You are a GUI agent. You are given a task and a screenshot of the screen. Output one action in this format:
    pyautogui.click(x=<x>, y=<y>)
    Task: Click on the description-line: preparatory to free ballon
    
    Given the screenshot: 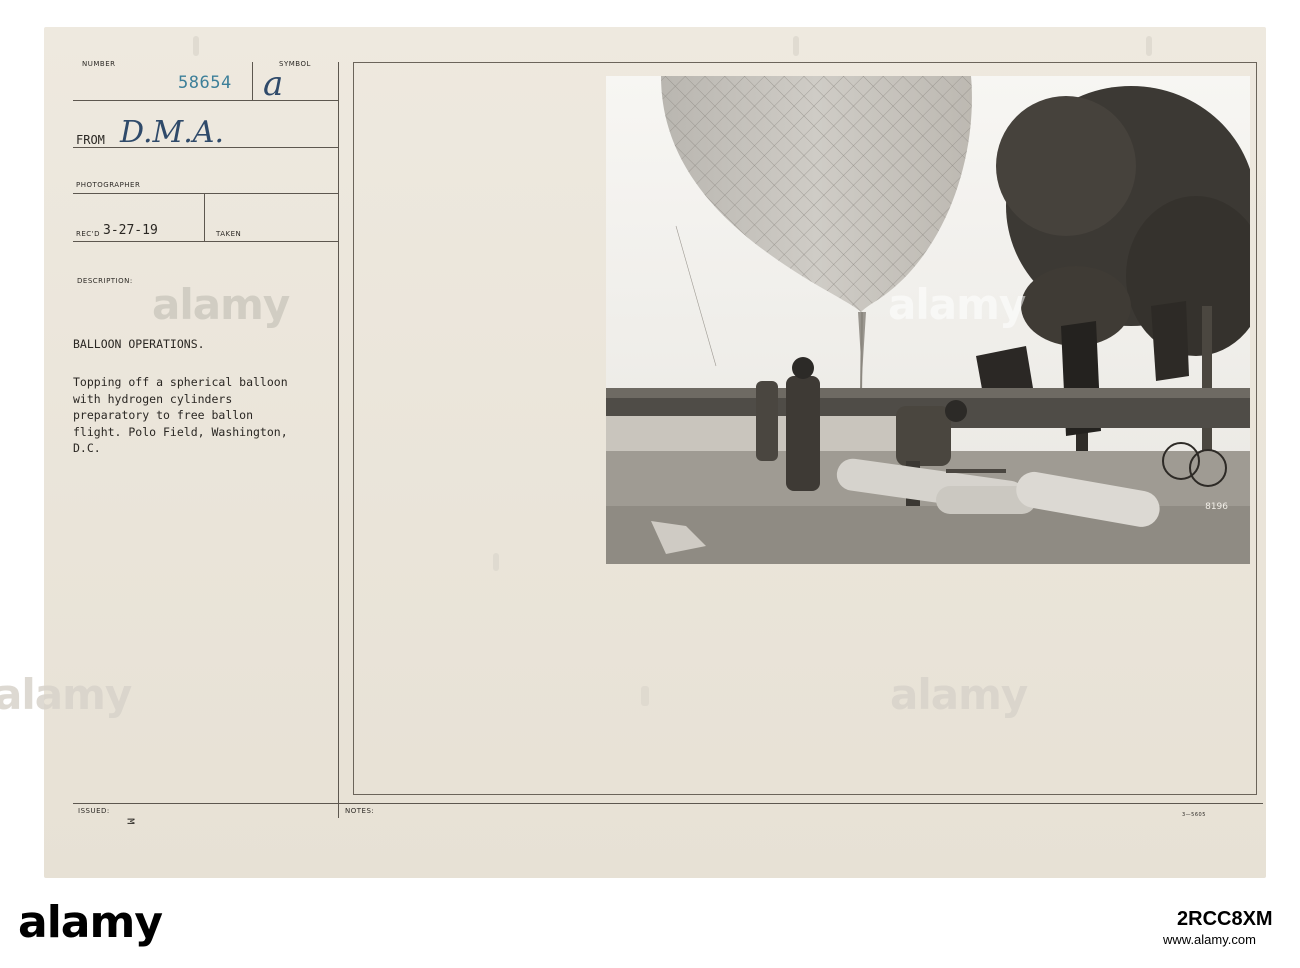 What is the action you would take?
    pyautogui.click(x=163, y=415)
    